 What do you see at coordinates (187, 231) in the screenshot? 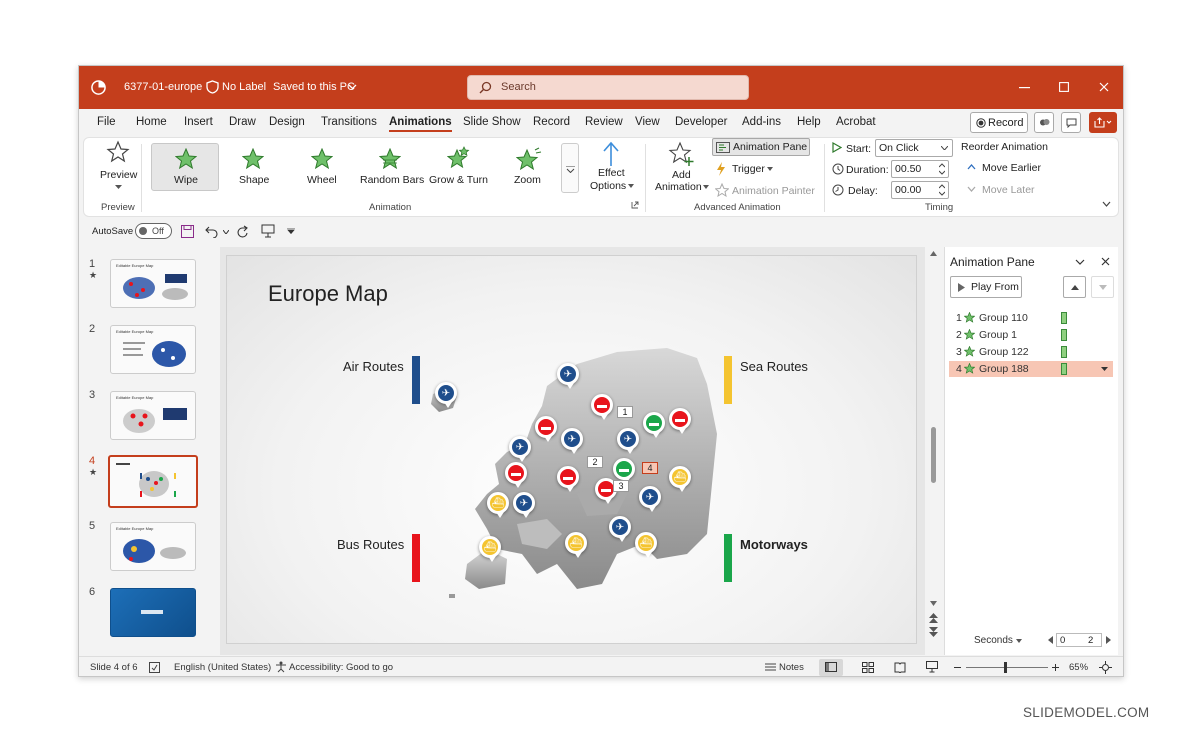
I see `save-icon` at bounding box center [187, 231].